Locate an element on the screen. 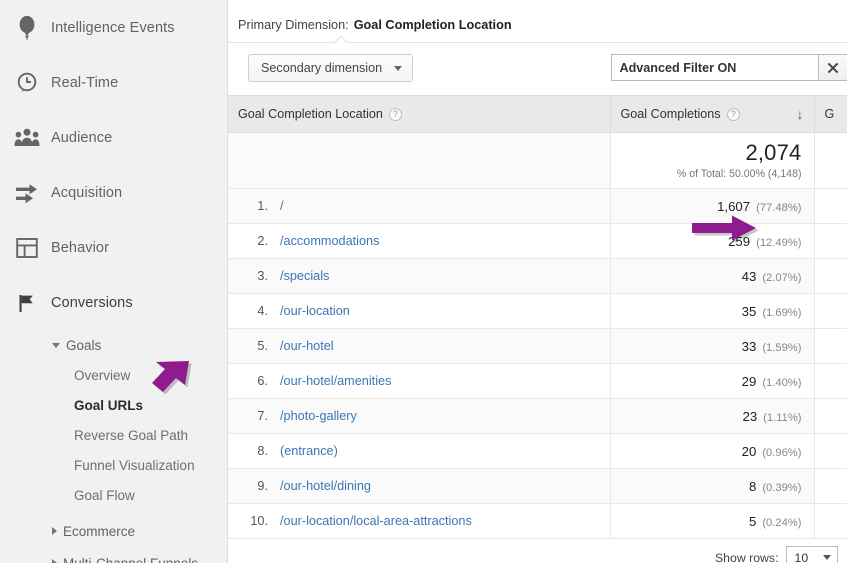 Image resolution: width=847 pixels, height=563 pixels. row-dimension-link: / is located at coordinates (282, 206).